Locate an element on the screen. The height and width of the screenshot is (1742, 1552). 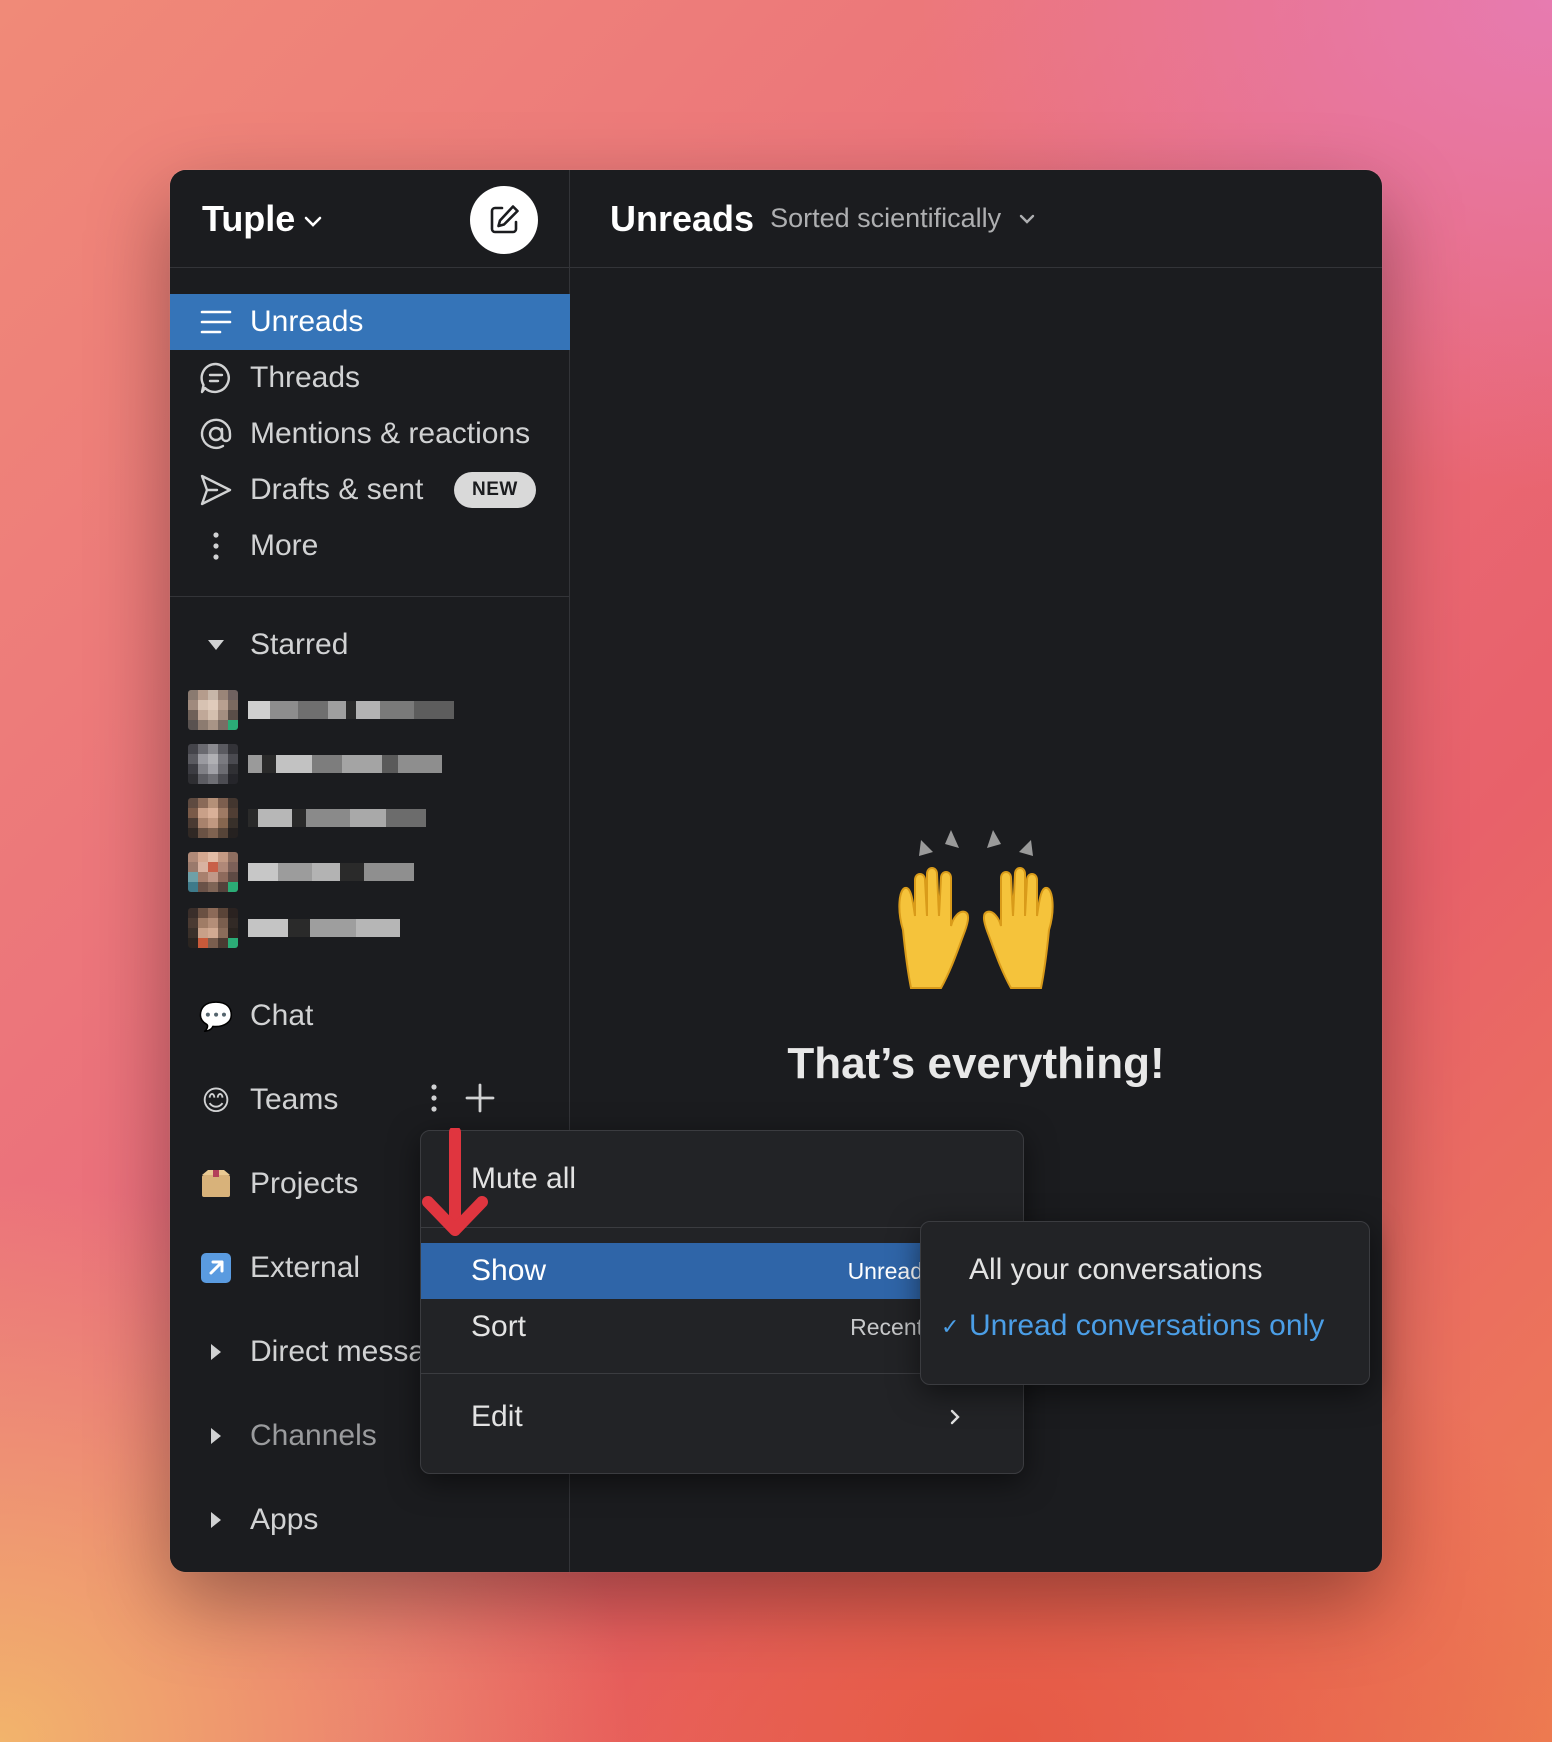
sidebar-item-mentions: Mentions & reactions is located at coordinates (370, 434).